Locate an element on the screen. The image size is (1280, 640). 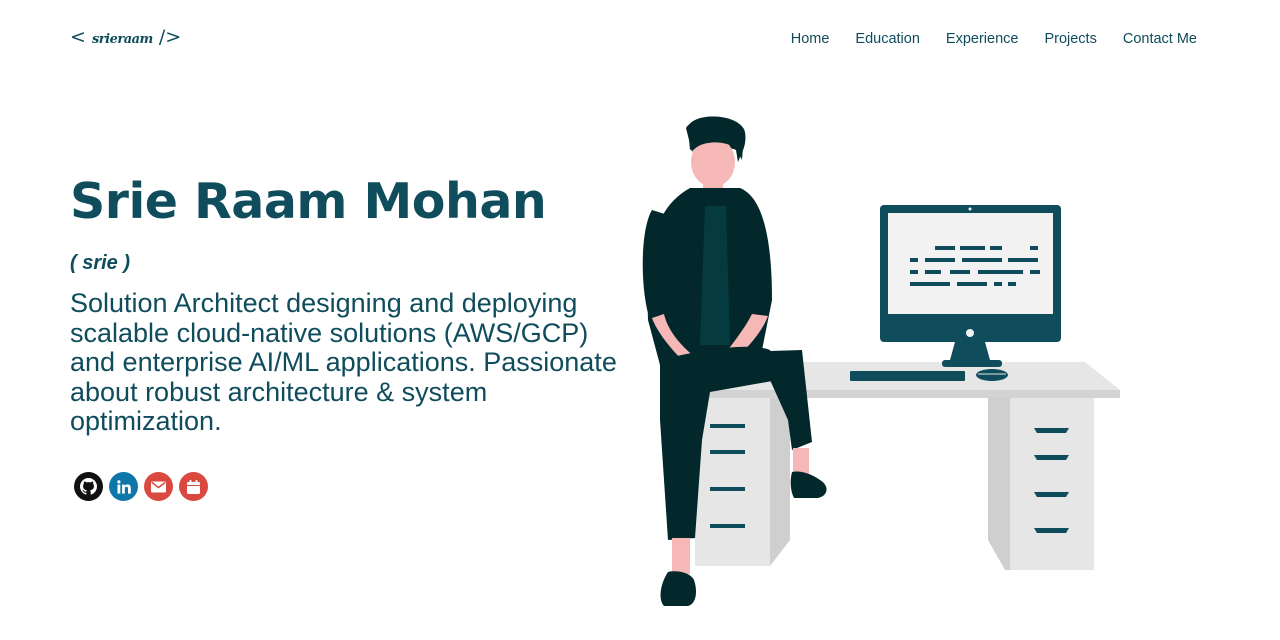
linkedin-link is located at coordinates (123, 486).